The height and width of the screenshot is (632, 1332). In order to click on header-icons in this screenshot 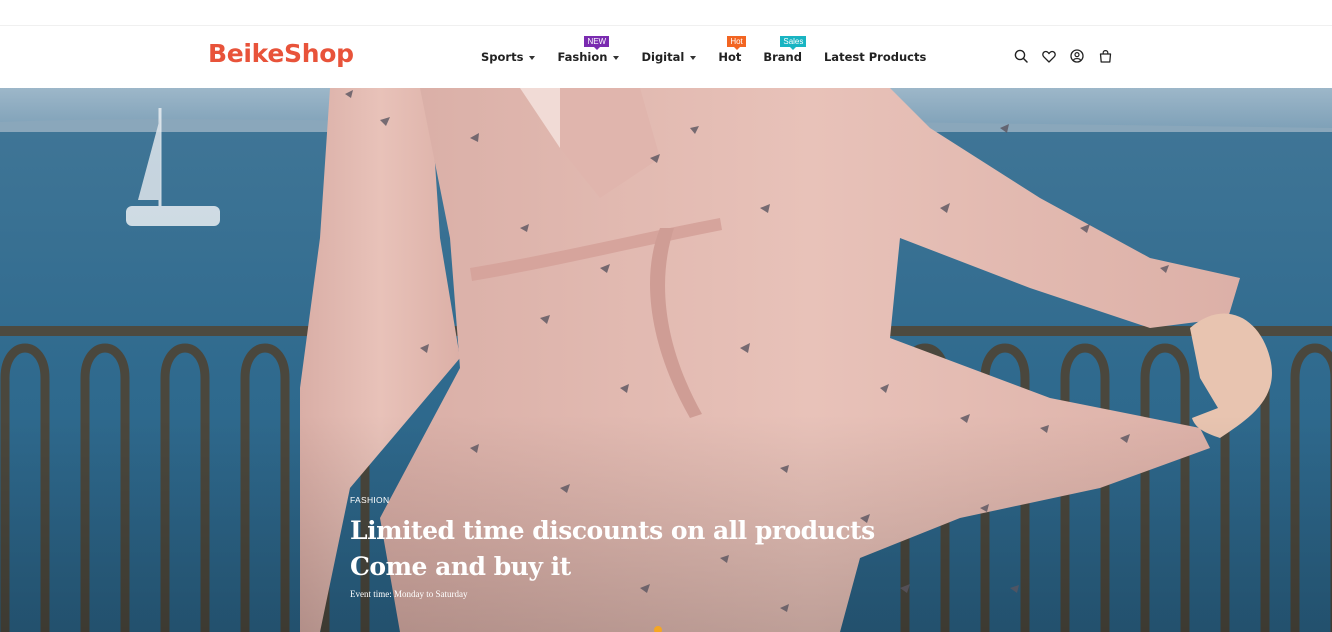, I will do `click(1063, 56)`.